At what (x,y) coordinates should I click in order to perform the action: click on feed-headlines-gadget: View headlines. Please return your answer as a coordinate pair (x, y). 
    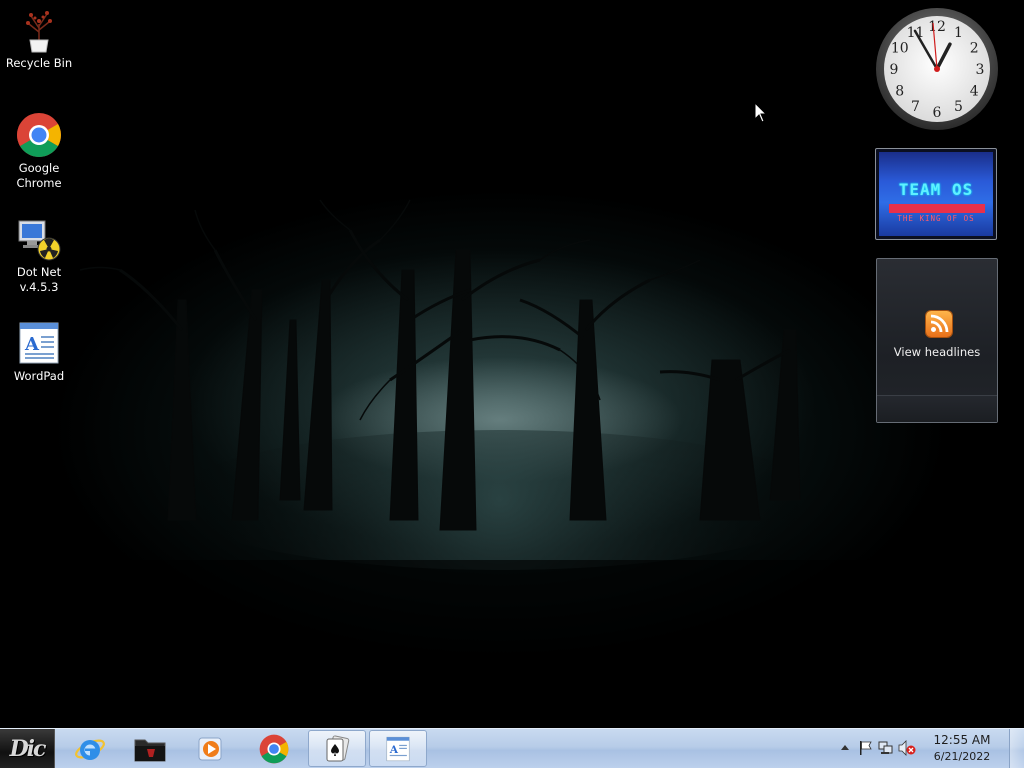
    Looking at the image, I should click on (937, 340).